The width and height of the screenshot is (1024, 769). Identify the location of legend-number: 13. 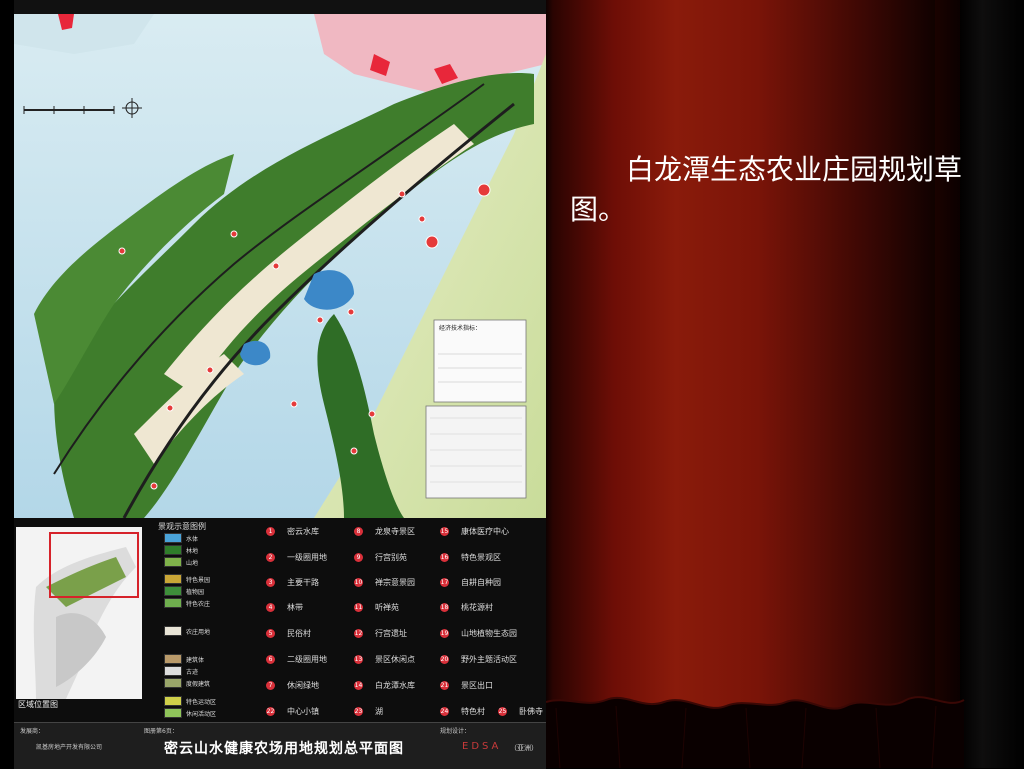
(358, 659).